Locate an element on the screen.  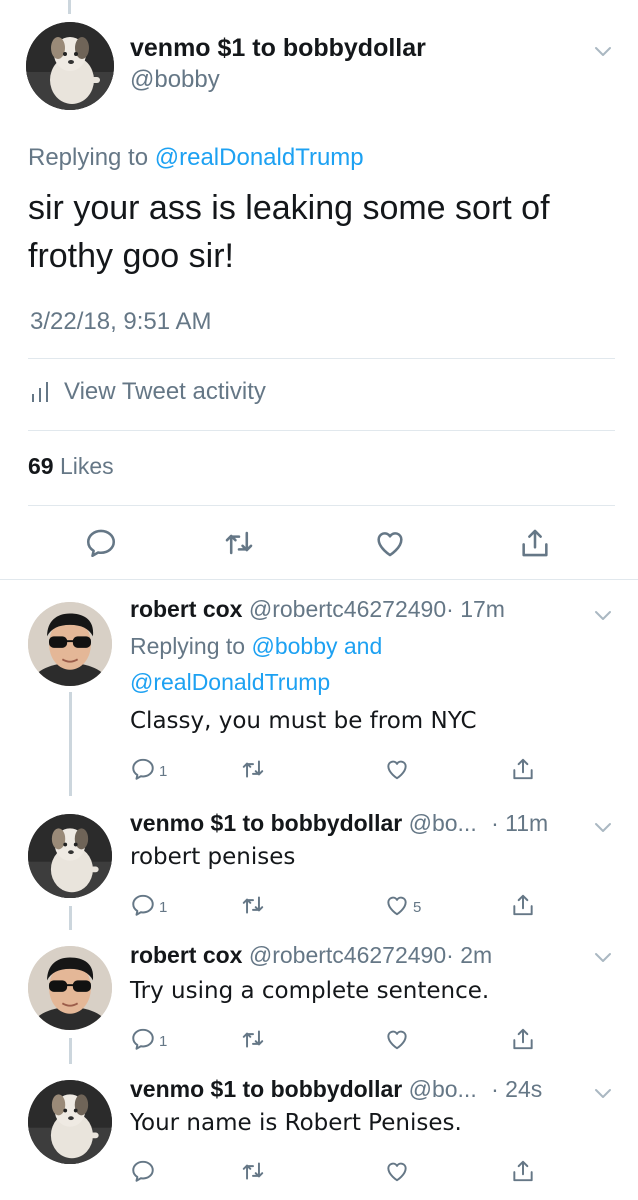
activity-bars-icon is located at coordinates (40, 392).